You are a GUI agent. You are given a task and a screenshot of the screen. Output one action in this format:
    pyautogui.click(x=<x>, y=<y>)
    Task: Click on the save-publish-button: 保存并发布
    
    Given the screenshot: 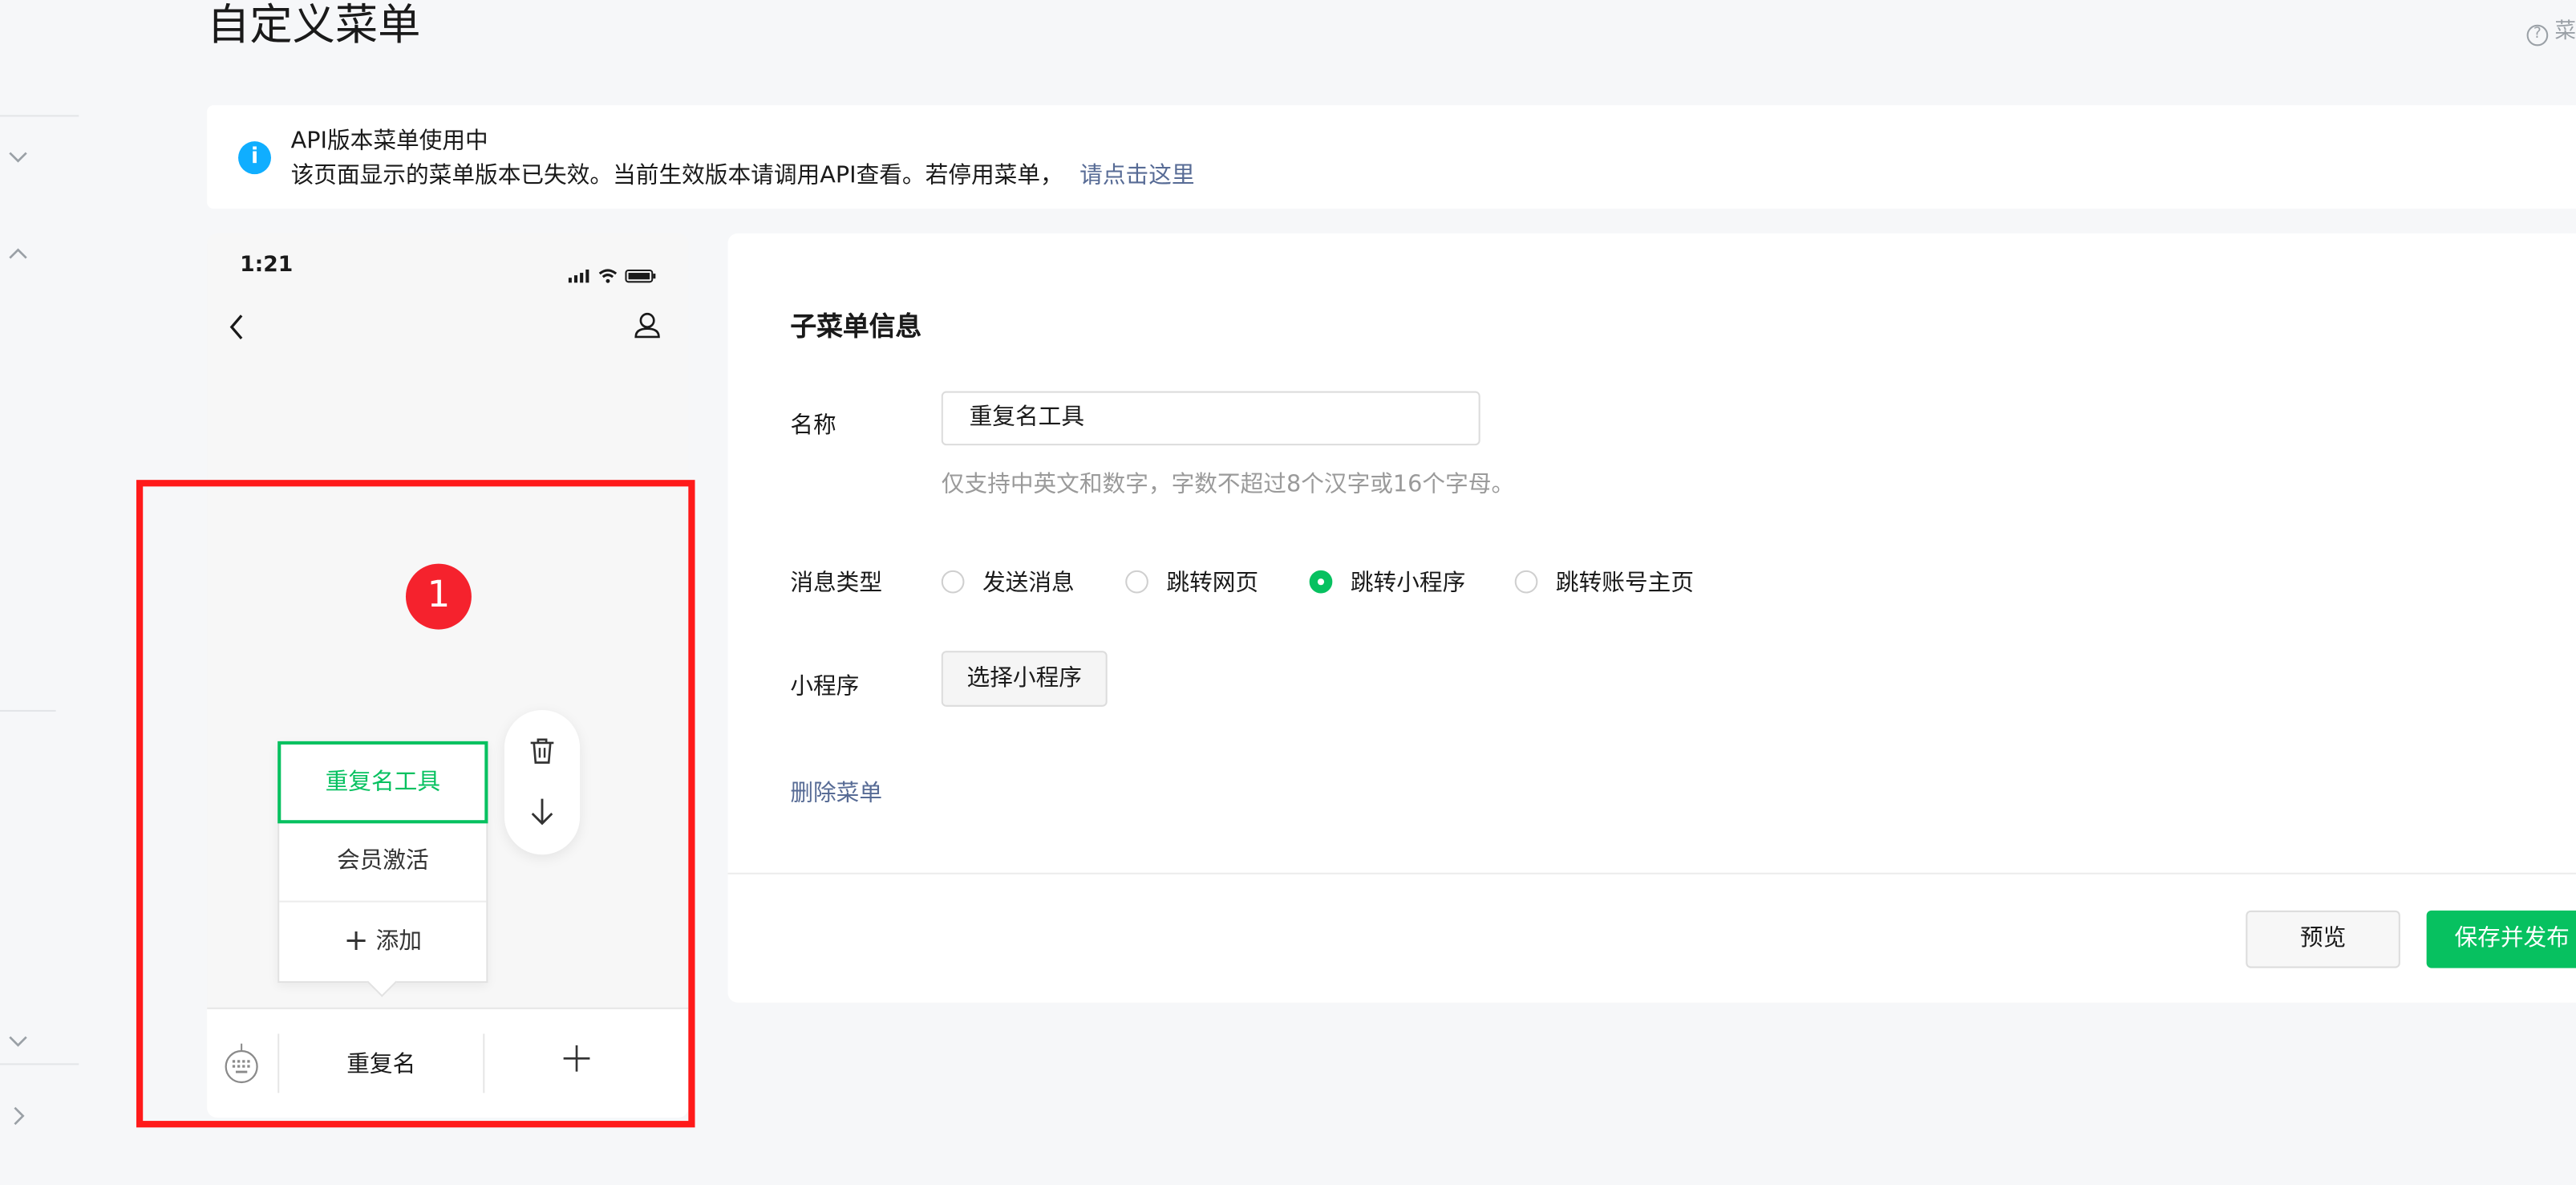 What is the action you would take?
    pyautogui.click(x=2501, y=939)
    